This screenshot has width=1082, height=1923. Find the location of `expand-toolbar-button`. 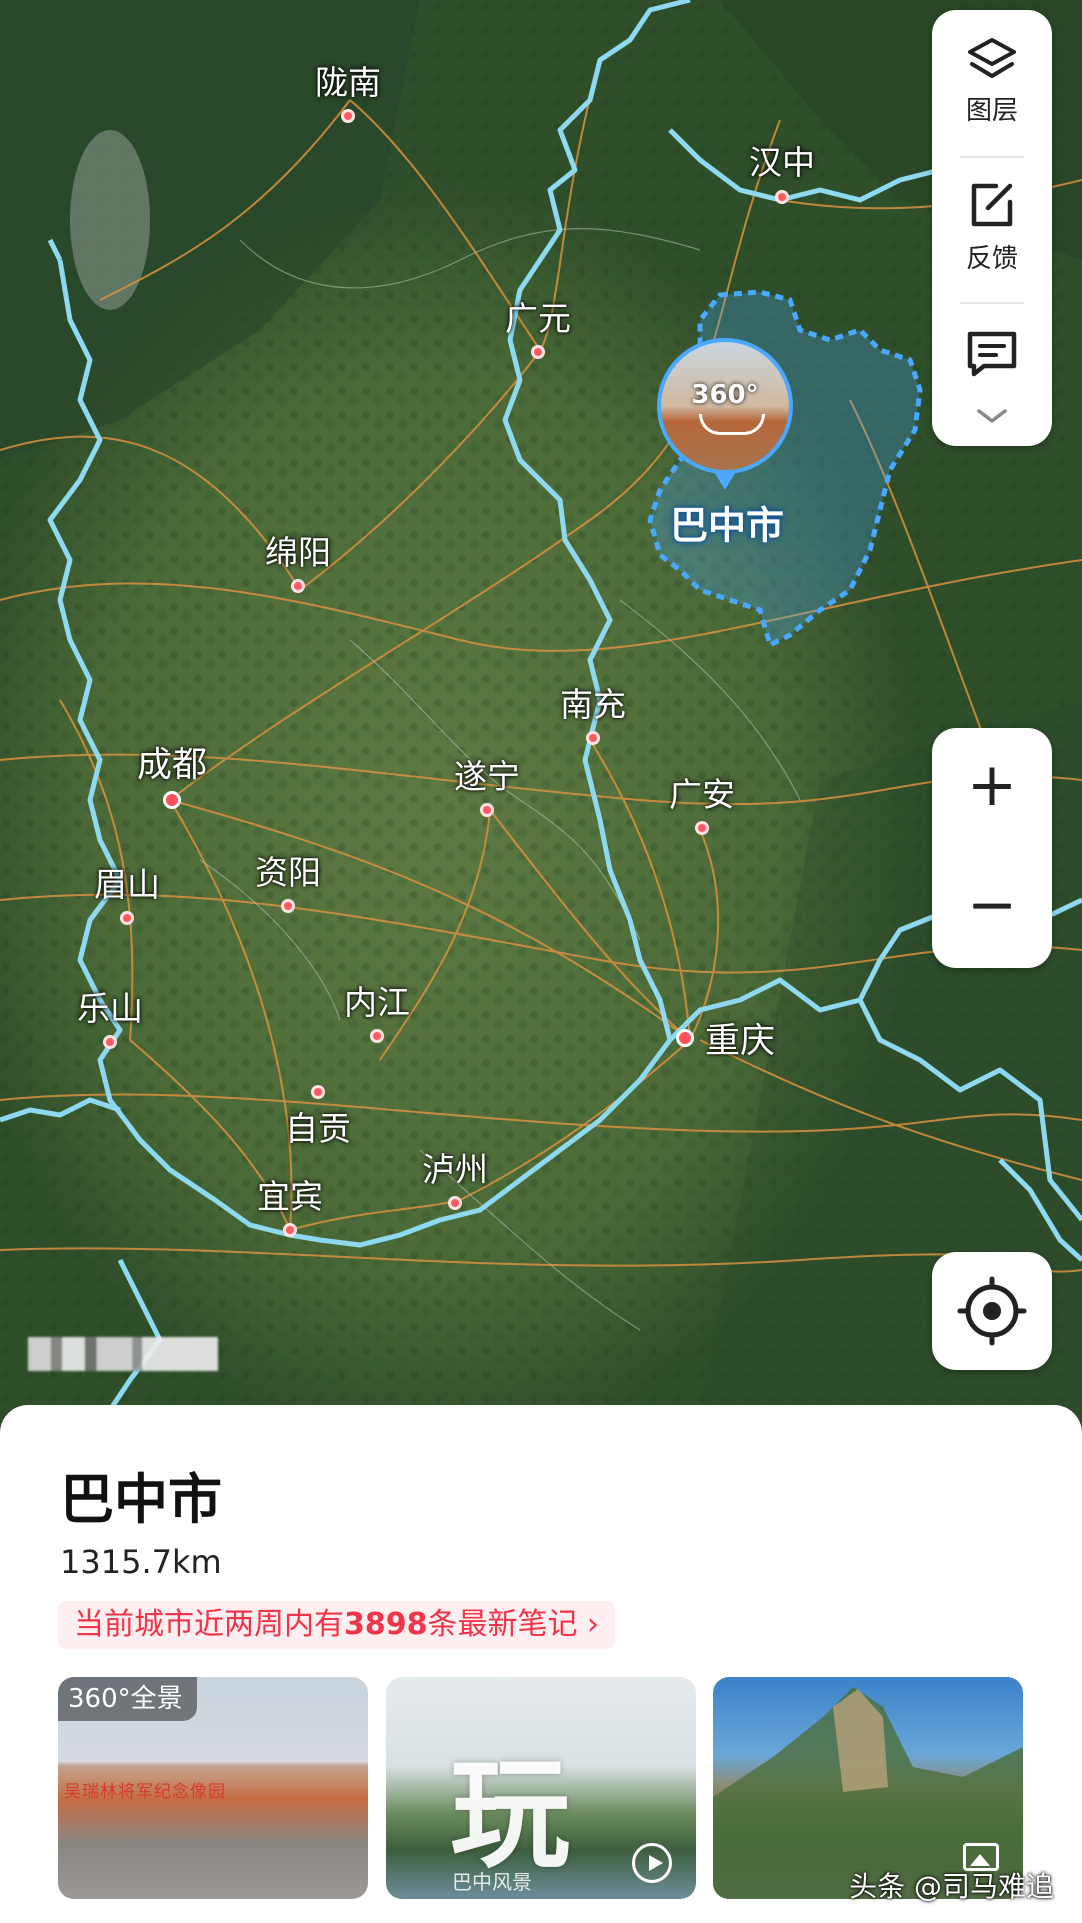

expand-toolbar-button is located at coordinates (992, 418).